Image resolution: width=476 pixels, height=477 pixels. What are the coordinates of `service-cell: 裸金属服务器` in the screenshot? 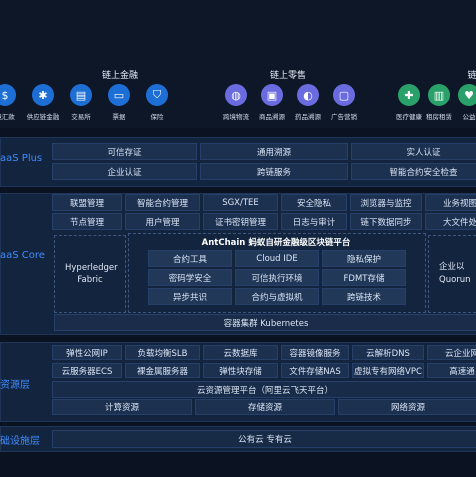 It's located at (162, 370).